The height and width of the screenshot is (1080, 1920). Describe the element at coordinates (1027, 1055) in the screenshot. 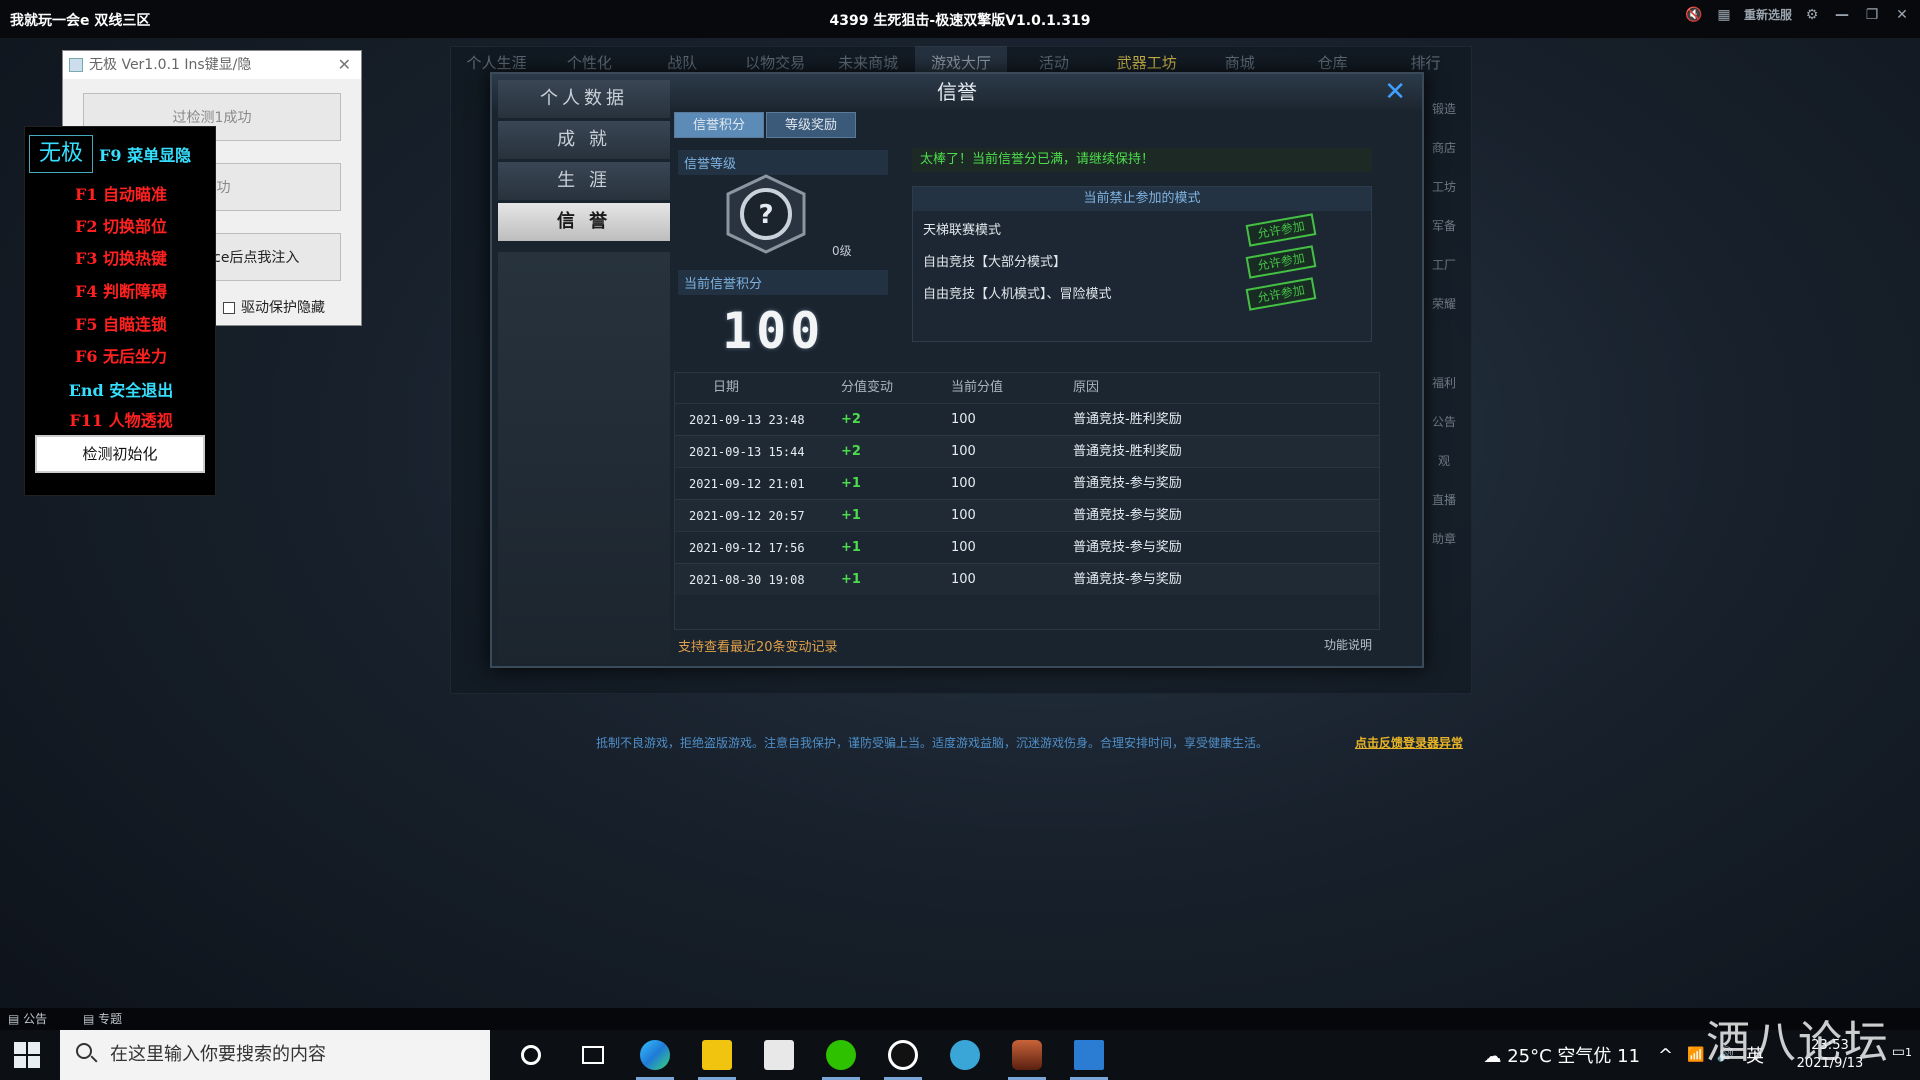

I see `game-icon` at that location.